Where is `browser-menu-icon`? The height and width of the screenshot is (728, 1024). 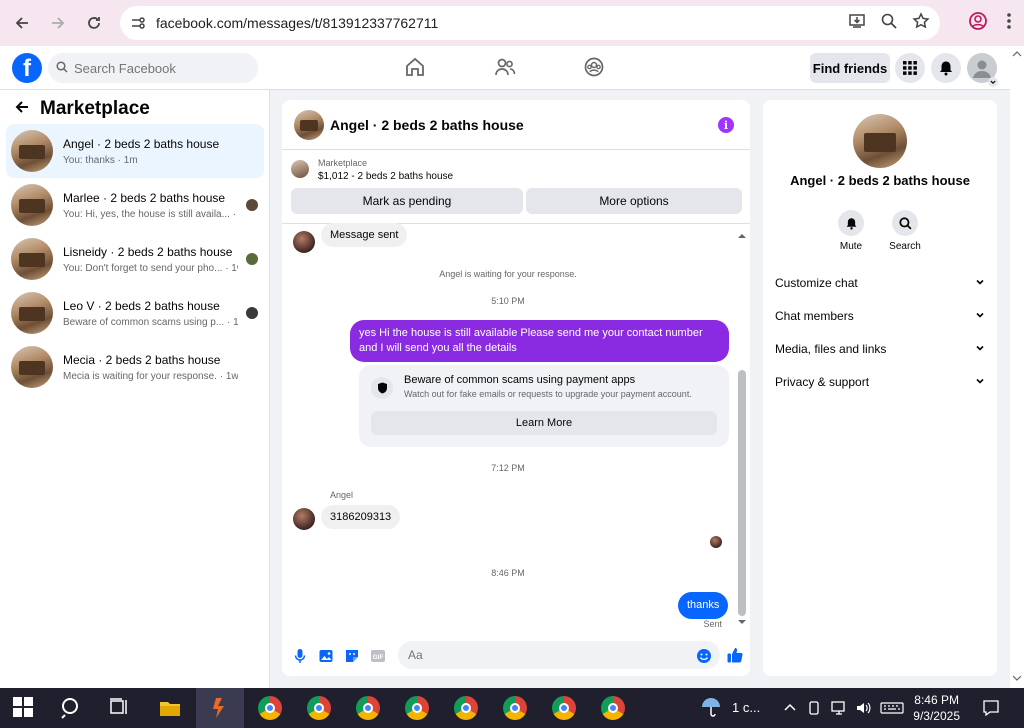 browser-menu-icon is located at coordinates (1009, 23).